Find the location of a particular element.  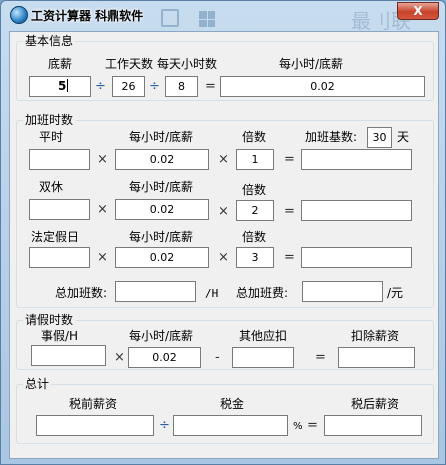

close-button: X is located at coordinates (418, 11).